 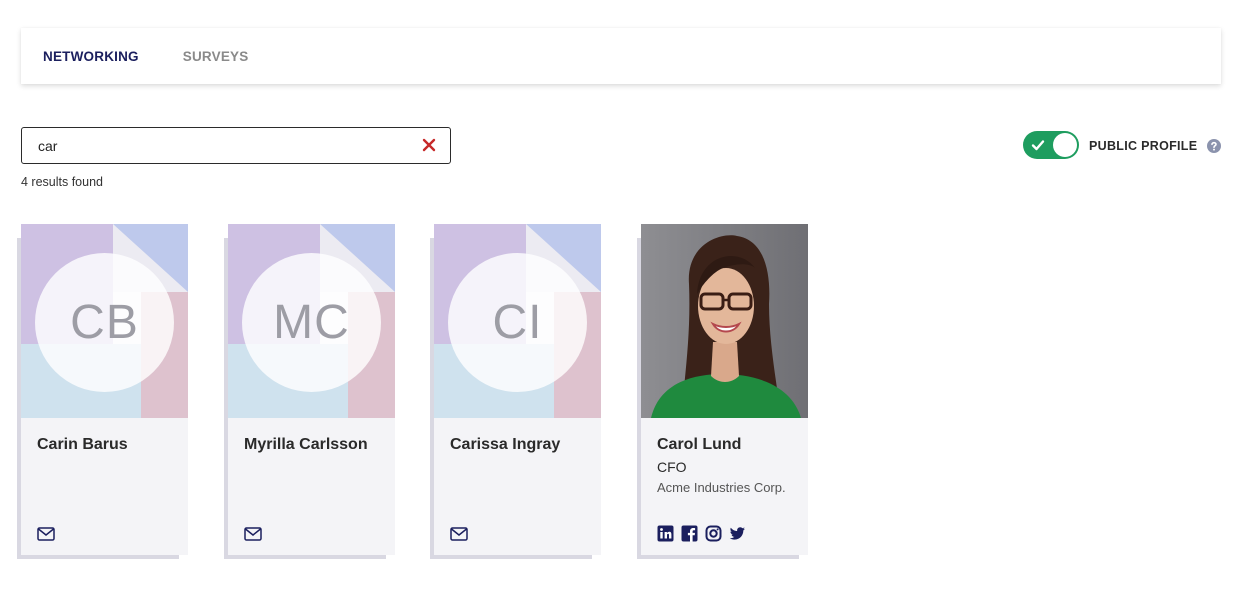 I want to click on question-circle-icon, so click(x=1214, y=146).